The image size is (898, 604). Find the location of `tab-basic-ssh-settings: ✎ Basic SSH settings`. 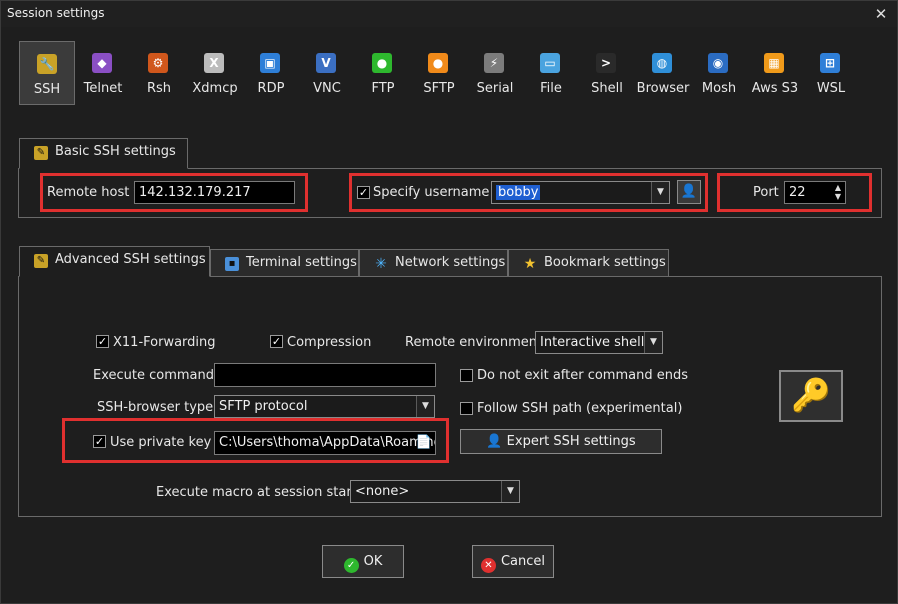

tab-basic-ssh-settings: ✎ Basic SSH settings is located at coordinates (103, 153).